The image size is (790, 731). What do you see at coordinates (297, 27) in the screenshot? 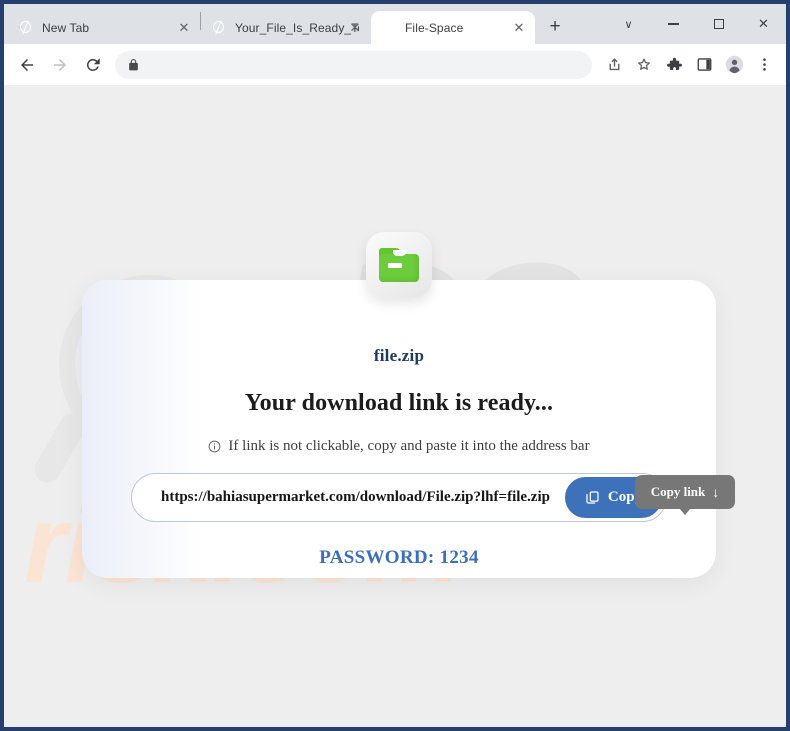
I see `tab-title: Your_File_Is_Ready_To_Downl` at bounding box center [297, 27].